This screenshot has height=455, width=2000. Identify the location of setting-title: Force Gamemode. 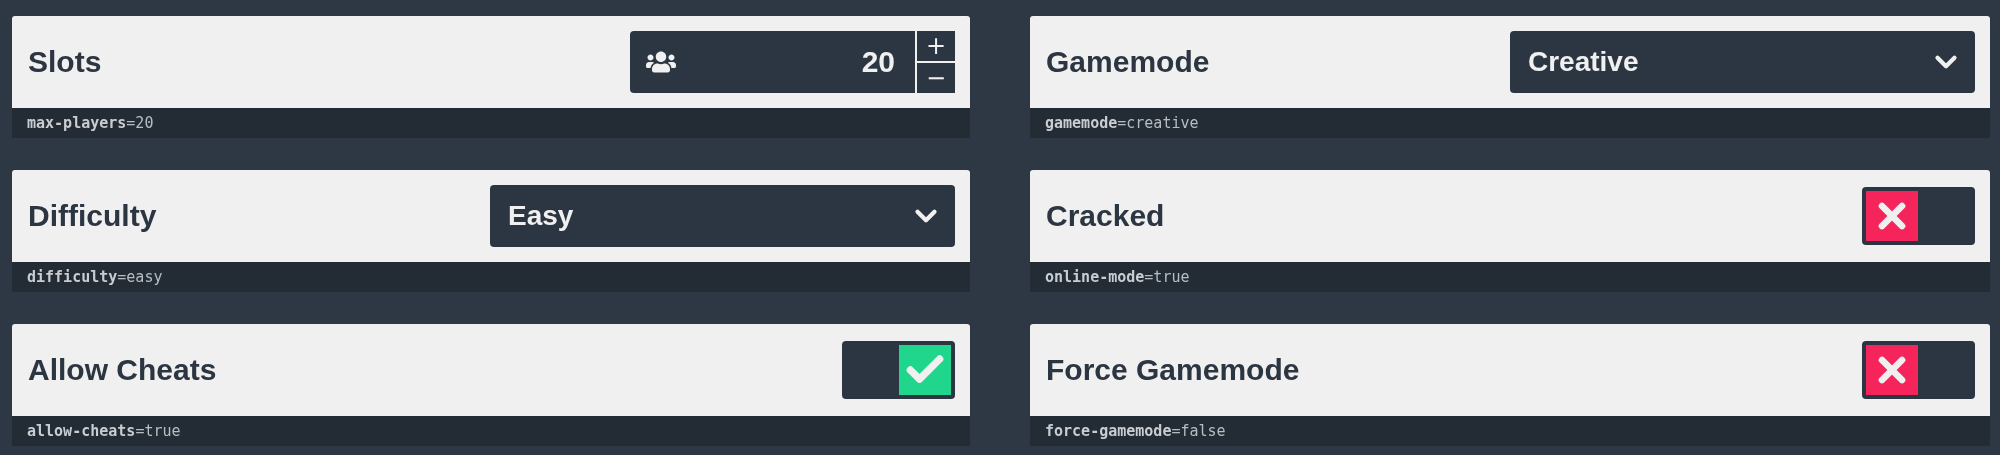
(1173, 370).